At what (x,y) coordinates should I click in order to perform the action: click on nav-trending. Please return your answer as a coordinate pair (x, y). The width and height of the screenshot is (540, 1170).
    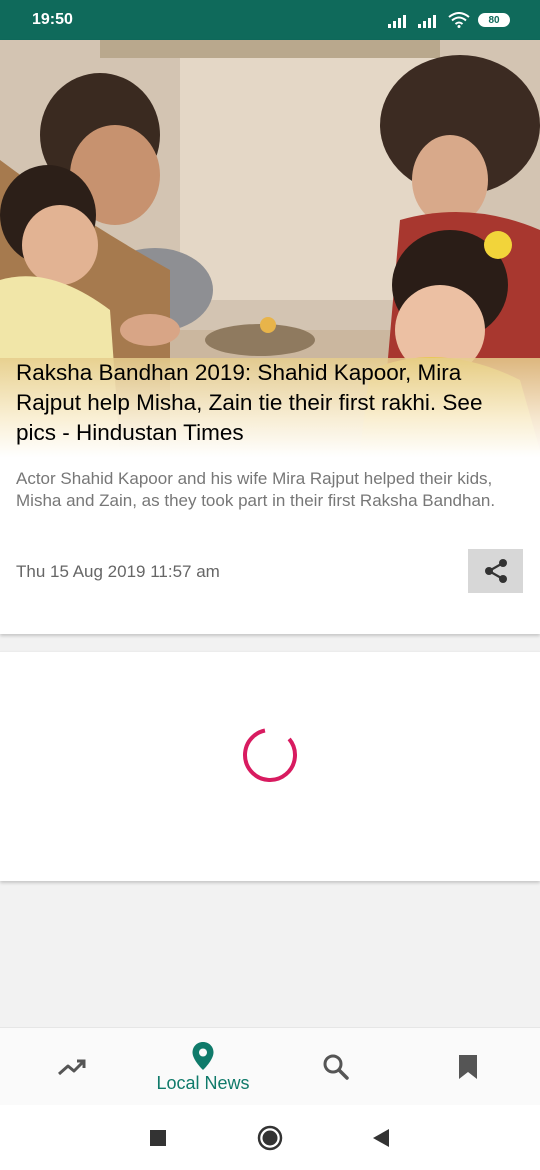
    Looking at the image, I should click on (72, 1067).